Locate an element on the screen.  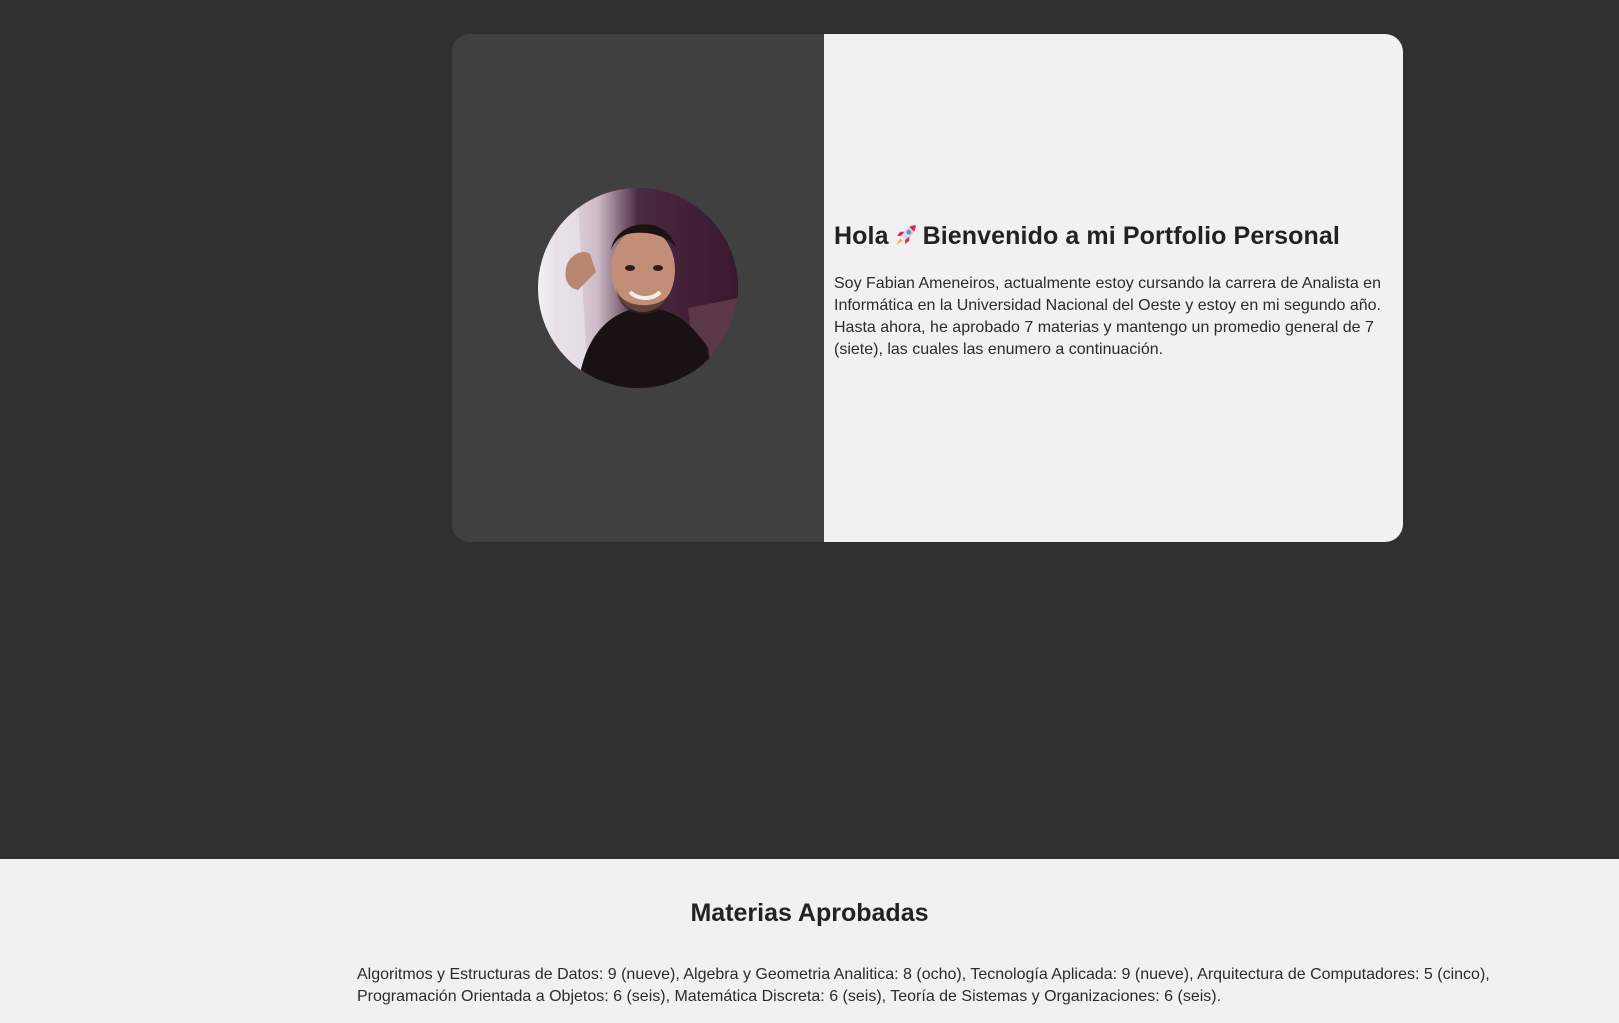
profile-photo-panel is located at coordinates (638, 288).